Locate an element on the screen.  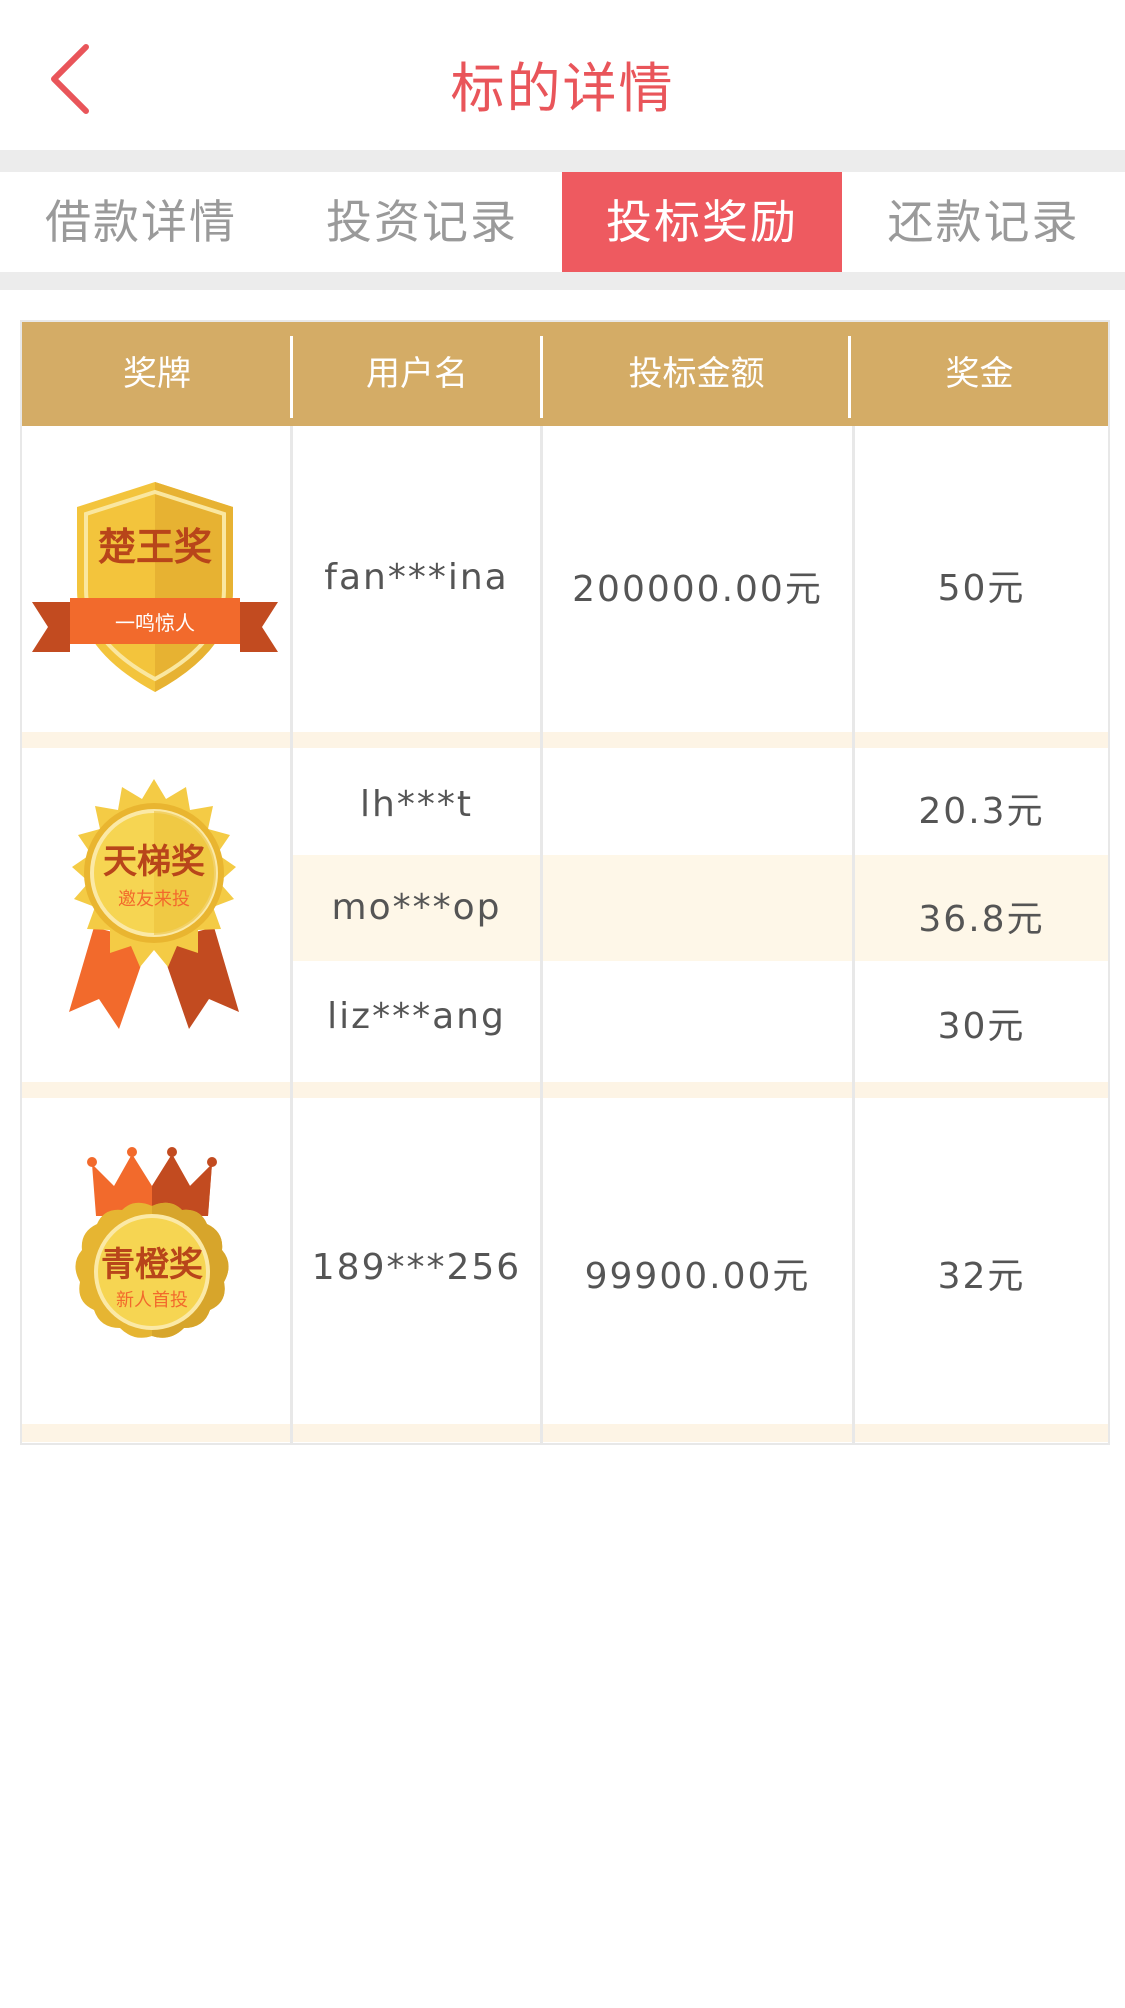
tab-bar: 借款详情 投资记录 投标奖励 还款记录 is located at coordinates (562, 222).